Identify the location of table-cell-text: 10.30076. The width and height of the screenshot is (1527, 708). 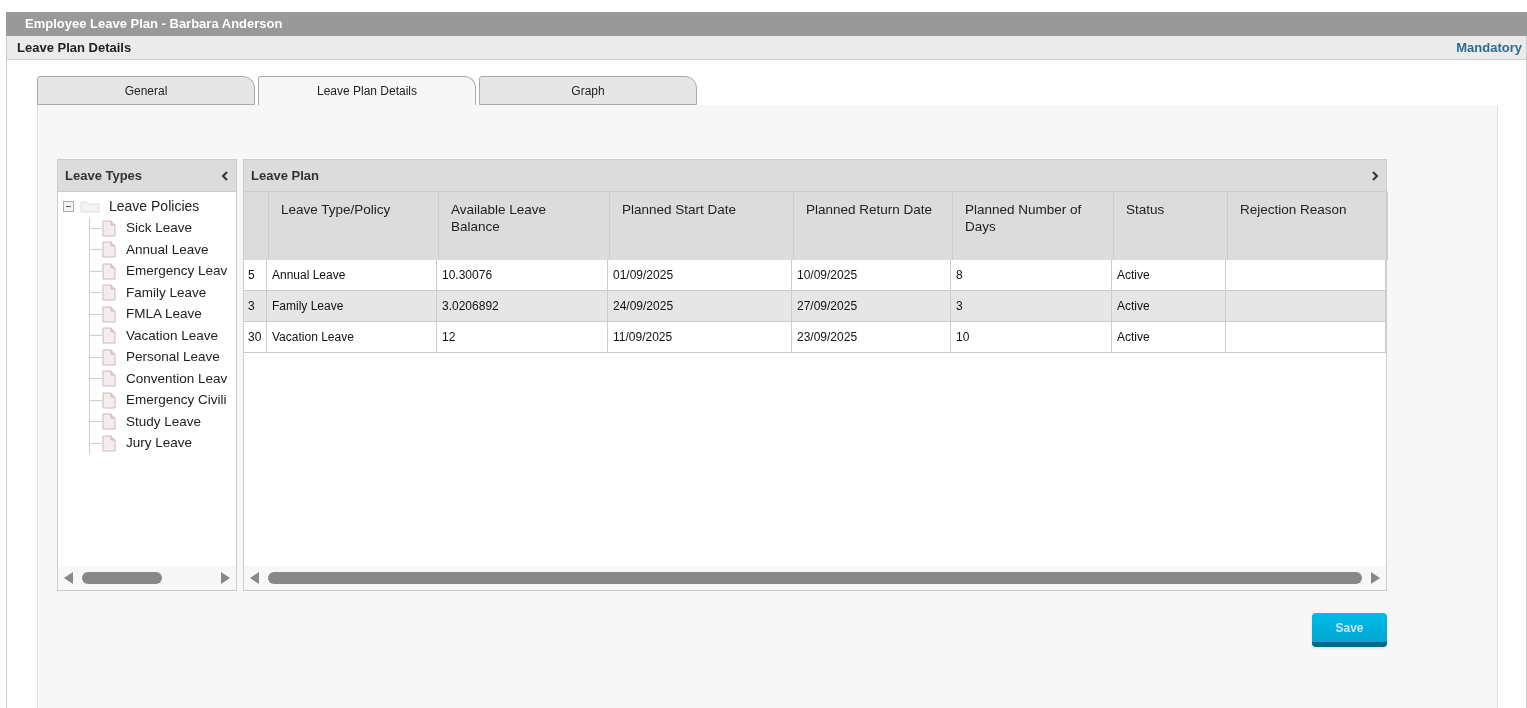
(467, 275).